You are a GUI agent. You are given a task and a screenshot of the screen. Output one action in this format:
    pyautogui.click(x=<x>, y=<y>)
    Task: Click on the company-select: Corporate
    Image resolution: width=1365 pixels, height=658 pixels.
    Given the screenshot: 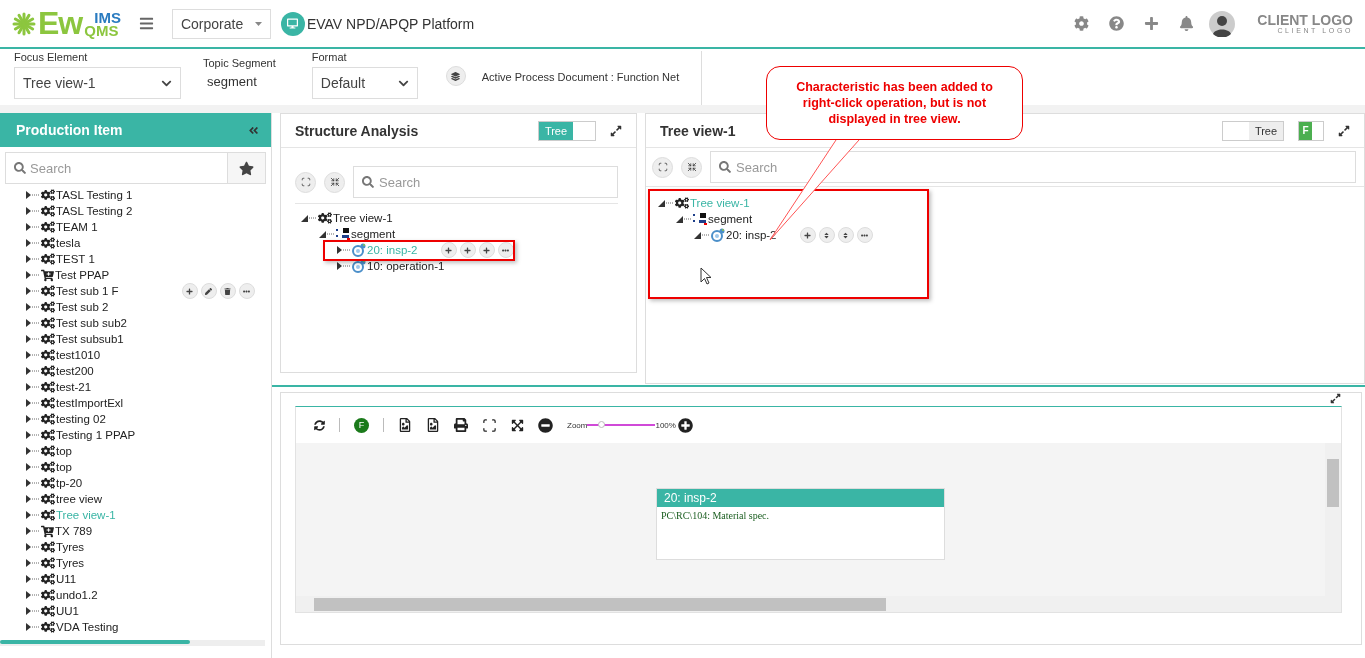 What is the action you would take?
    pyautogui.click(x=221, y=23)
    